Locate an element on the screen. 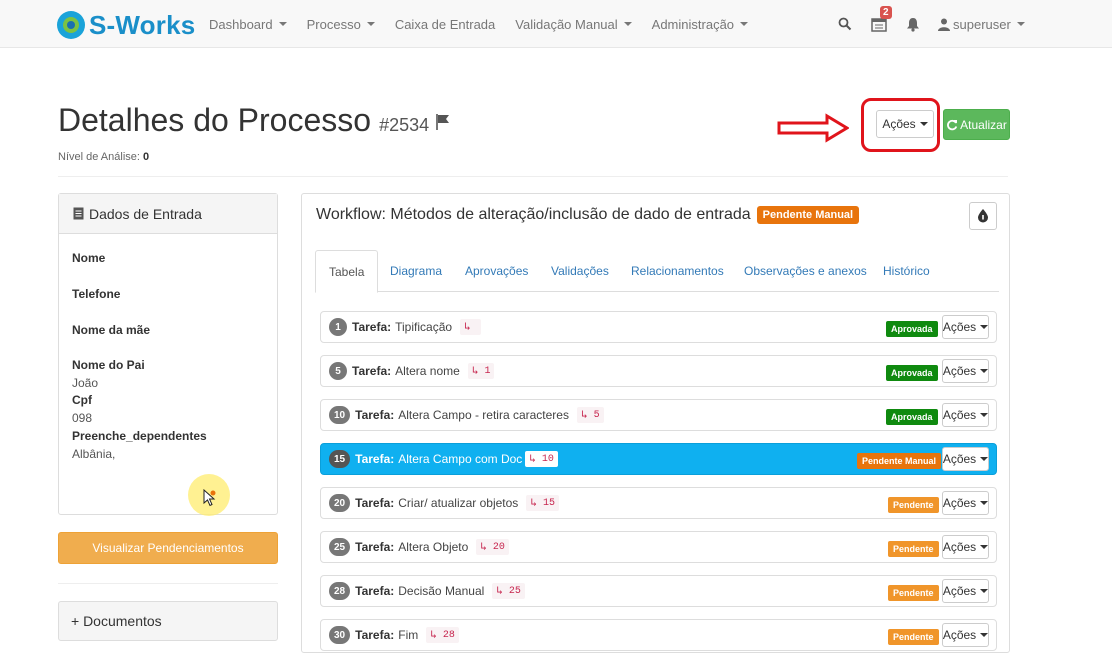 The image size is (1112, 669). dependency-chip: ↳ 10 is located at coordinates (541, 459).